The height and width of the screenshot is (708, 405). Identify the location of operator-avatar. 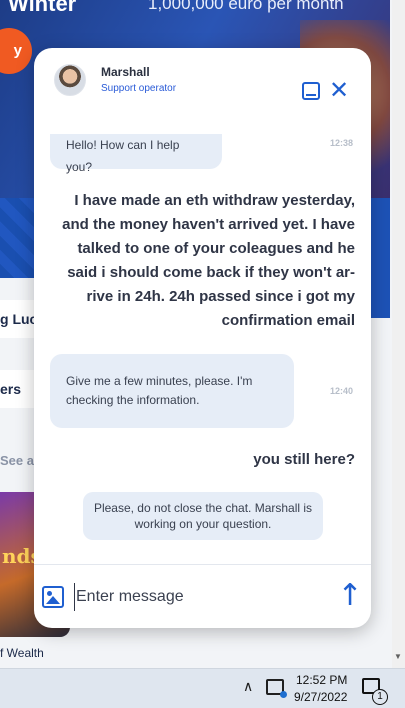
(70, 80).